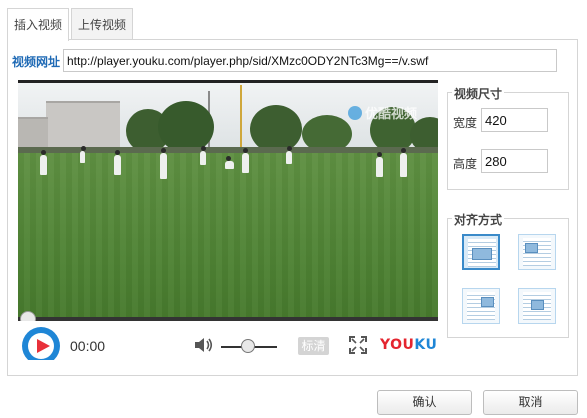 This screenshot has width=587, height=418. Describe the element at coordinates (382, 112) in the screenshot. I see `youku-watermark: 优酷视频` at that location.